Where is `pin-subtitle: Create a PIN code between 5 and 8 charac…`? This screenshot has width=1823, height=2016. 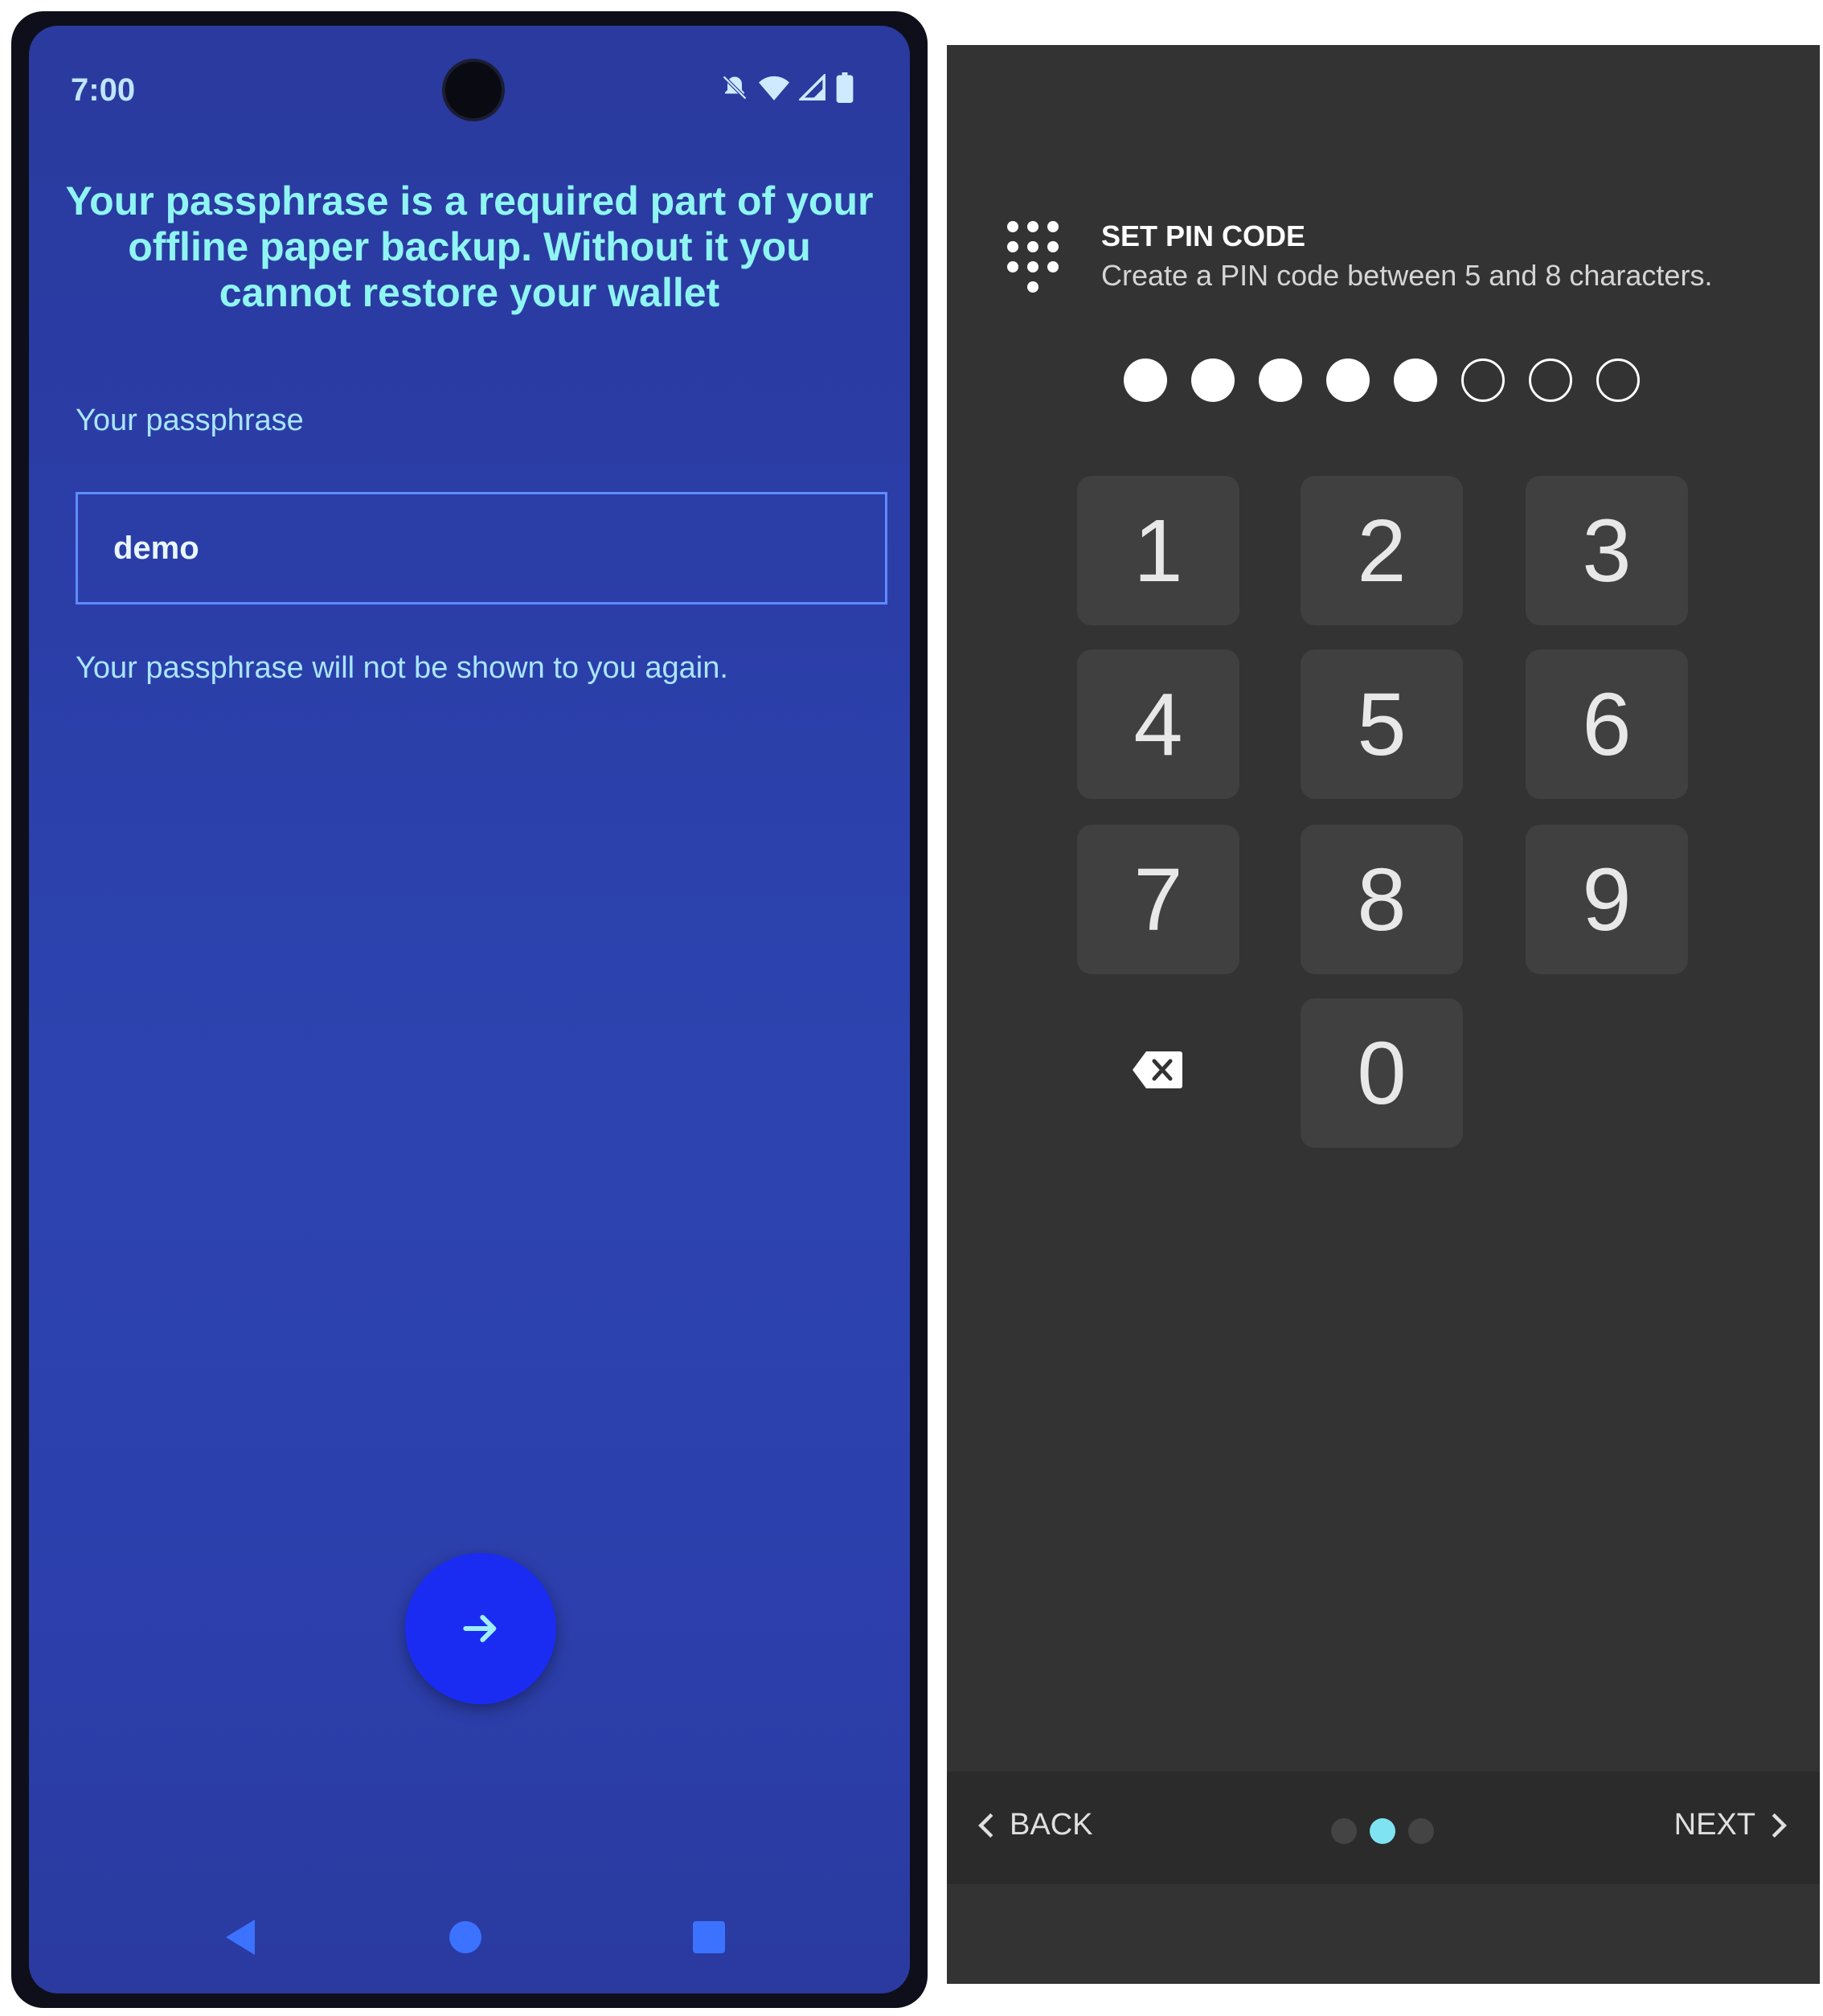
pin-subtitle: Create a PIN code between 5 and 8 charac… is located at coordinates (1407, 275).